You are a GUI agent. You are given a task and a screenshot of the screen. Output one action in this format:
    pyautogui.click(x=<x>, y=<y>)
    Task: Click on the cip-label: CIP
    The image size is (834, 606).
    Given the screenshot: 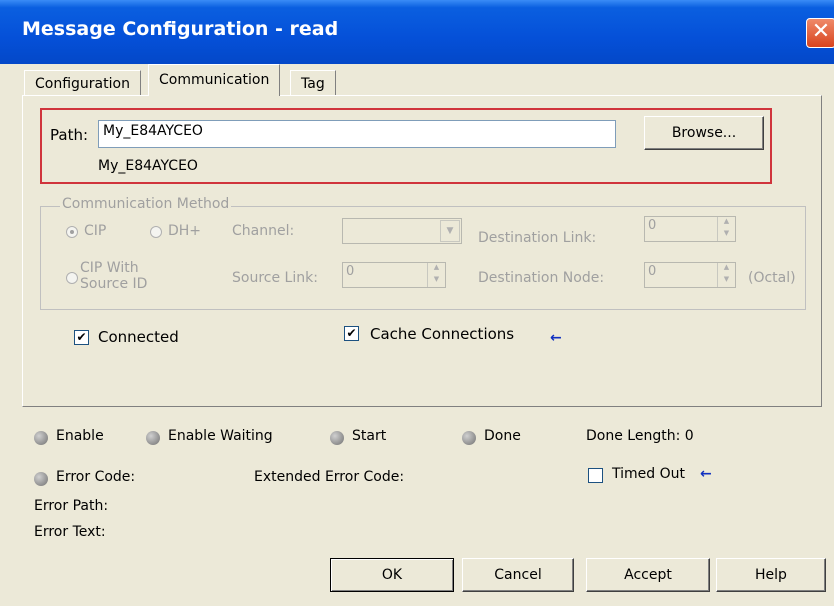 What is the action you would take?
    pyautogui.click(x=95, y=231)
    